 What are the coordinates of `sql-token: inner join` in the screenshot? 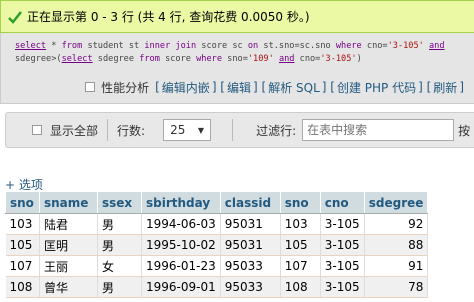 It's located at (170, 46).